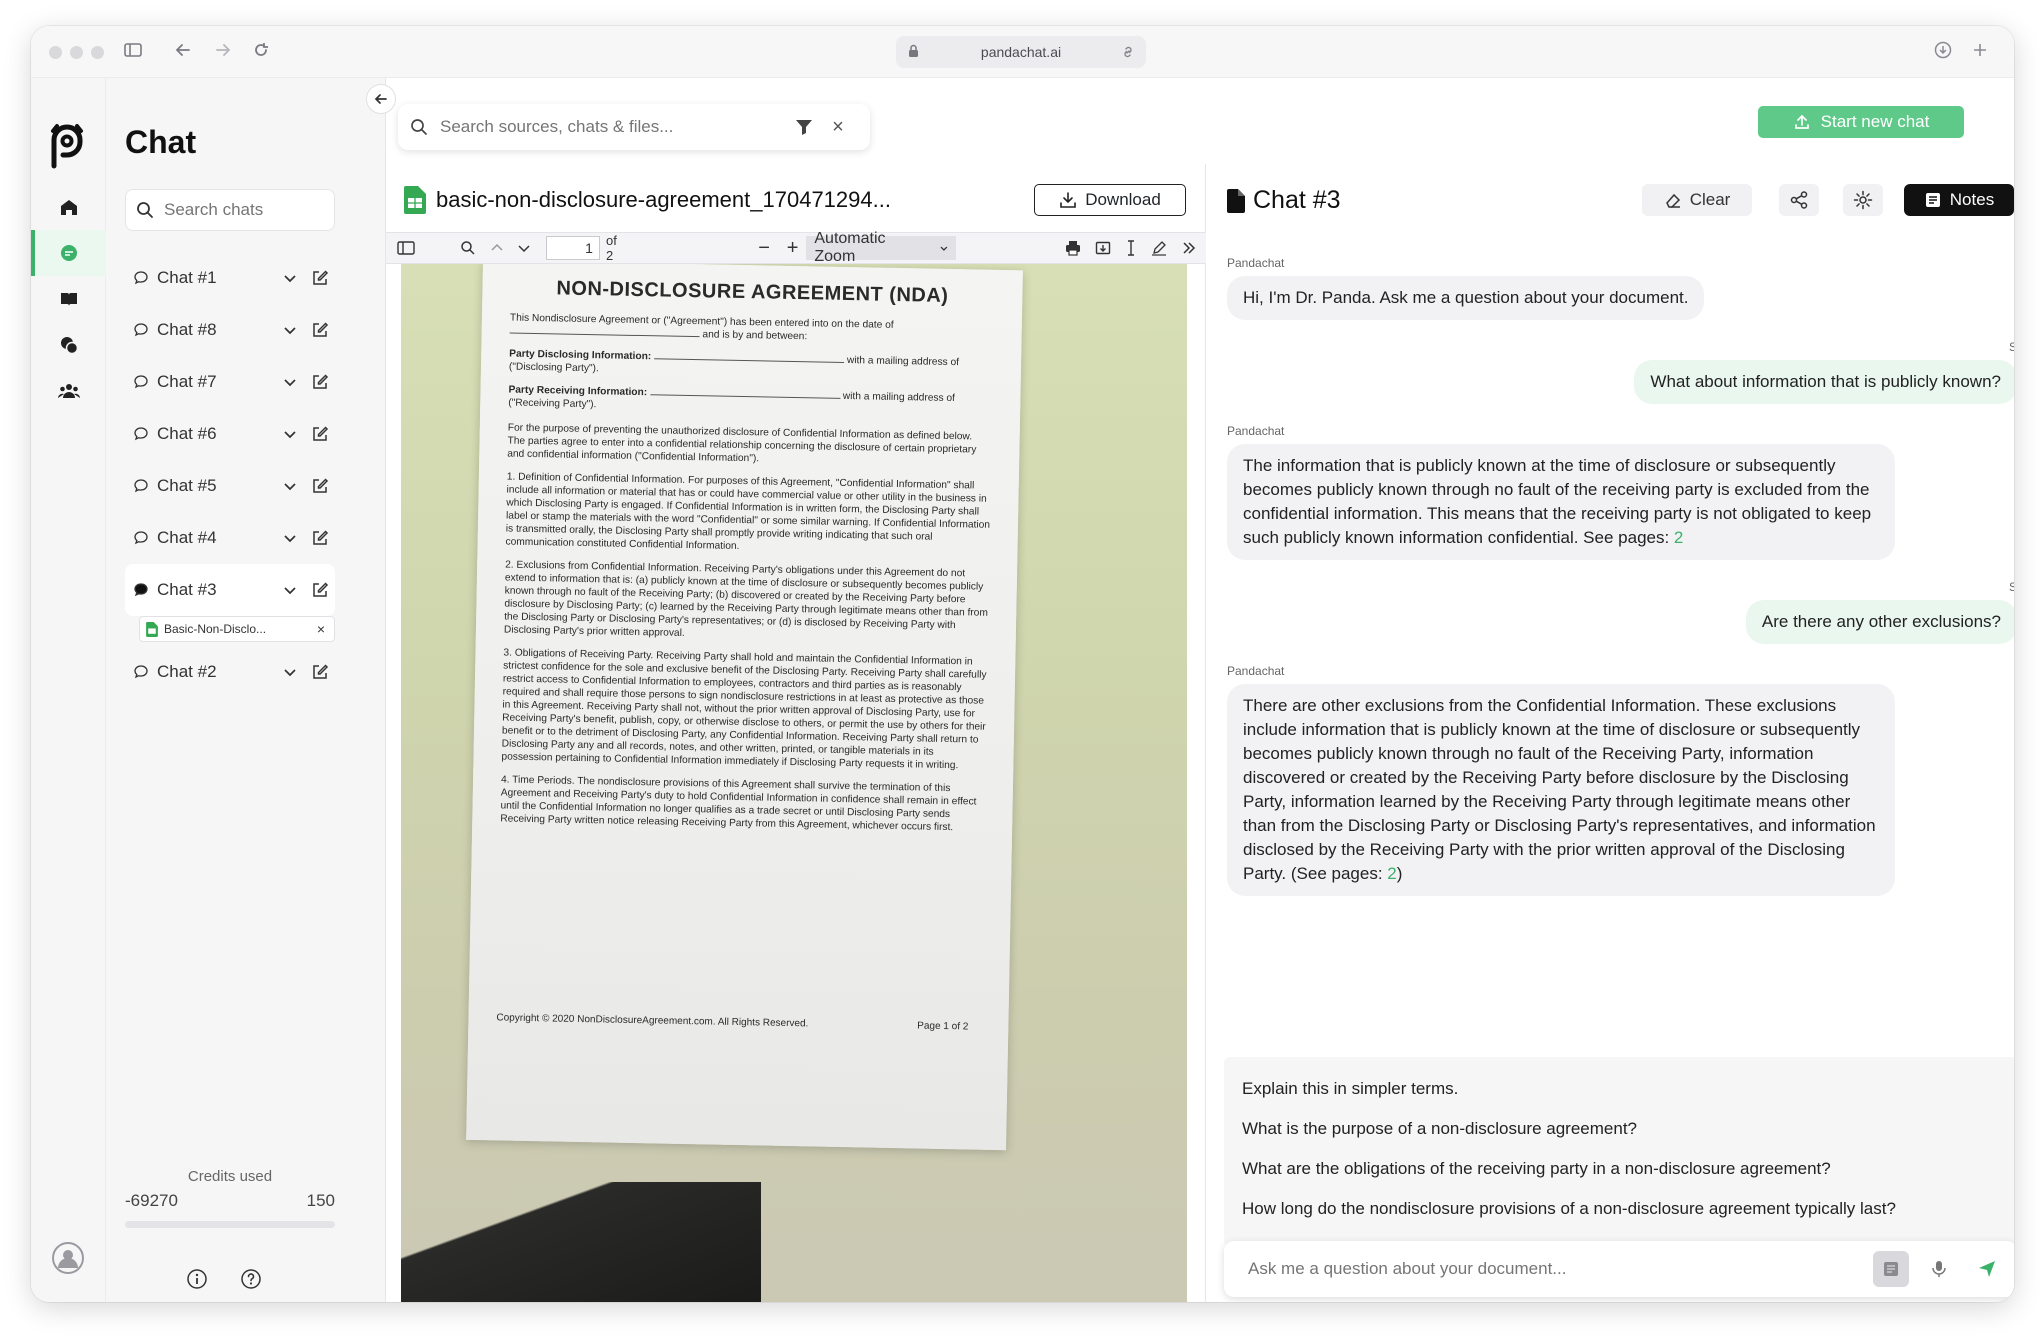 The image size is (2044, 1336). What do you see at coordinates (230, 330) in the screenshot?
I see `sidebar-chat-item: Chat #8` at bounding box center [230, 330].